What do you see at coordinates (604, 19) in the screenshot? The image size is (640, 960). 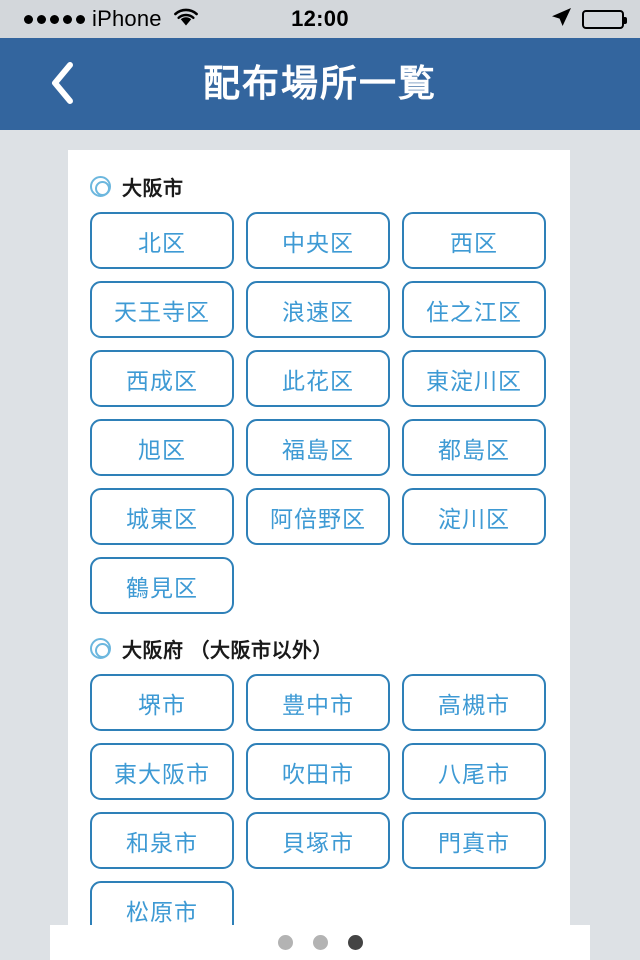 I see `battery-full-icon` at bounding box center [604, 19].